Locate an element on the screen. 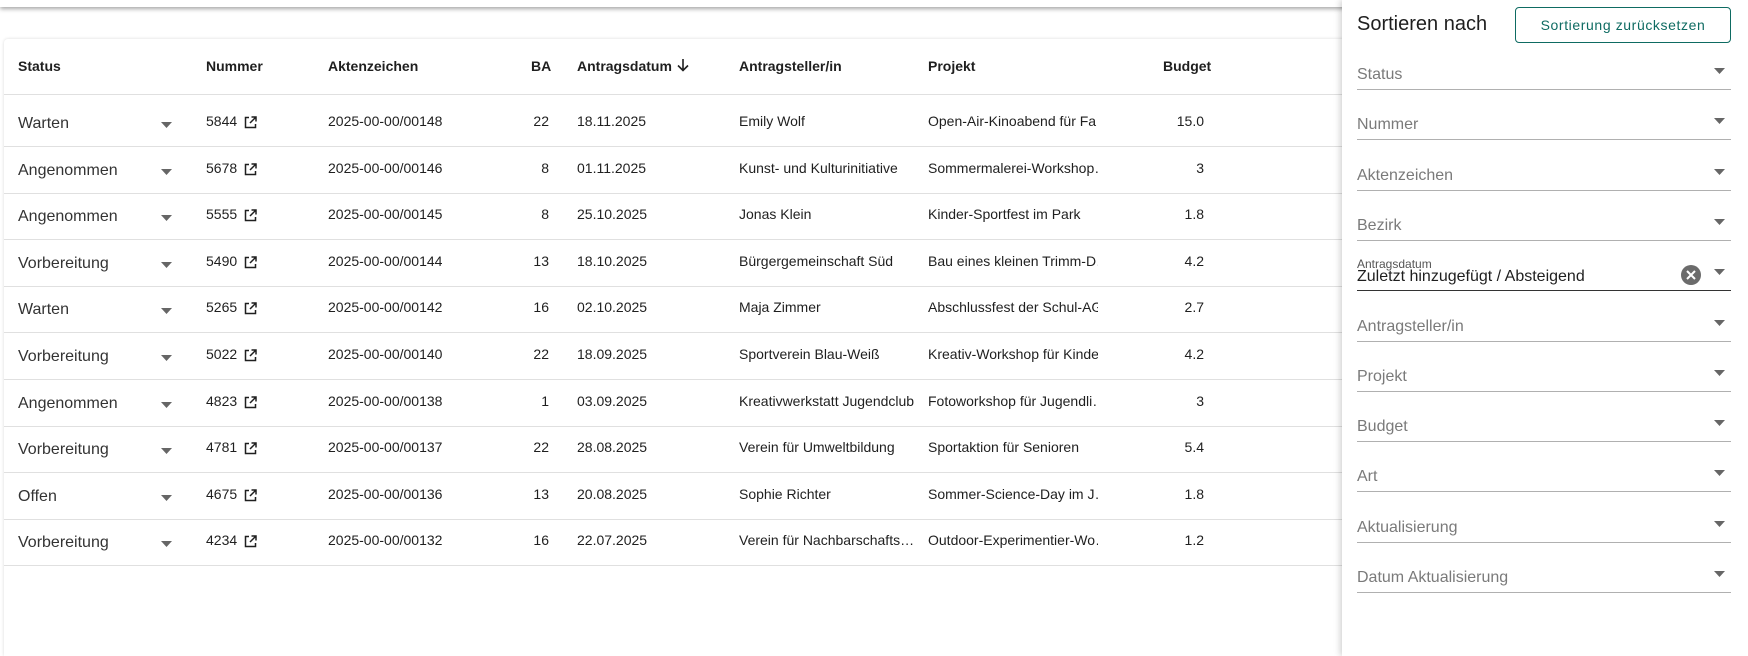 This screenshot has width=1748, height=656. column-header-ba: BA is located at coordinates (541, 67).